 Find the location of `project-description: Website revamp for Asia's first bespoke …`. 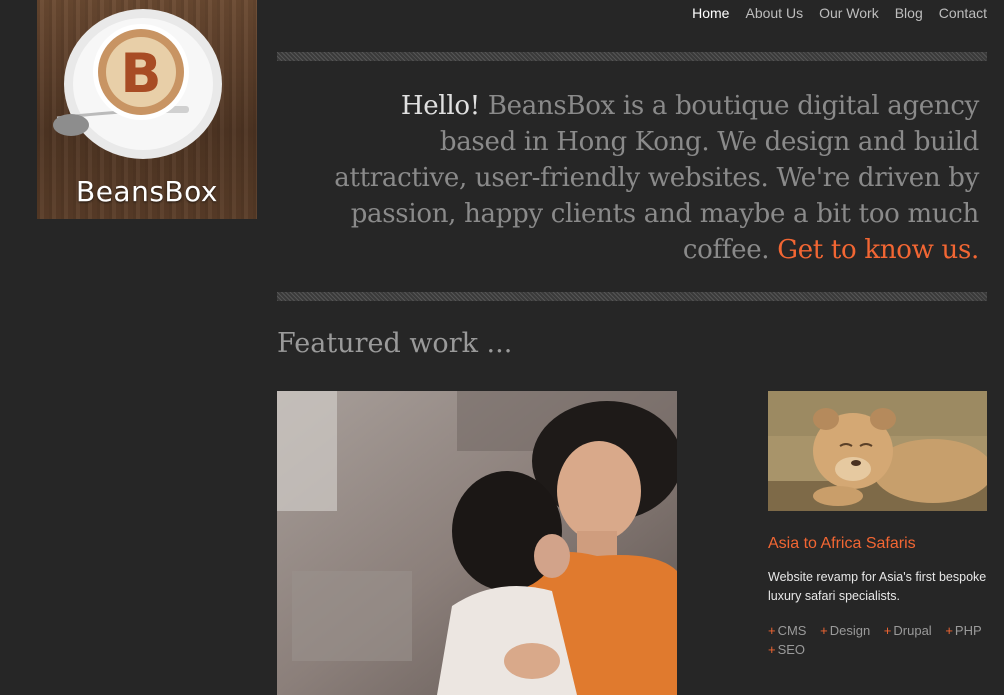

project-description: Website revamp for Asia's first bespoke … is located at coordinates (877, 586).